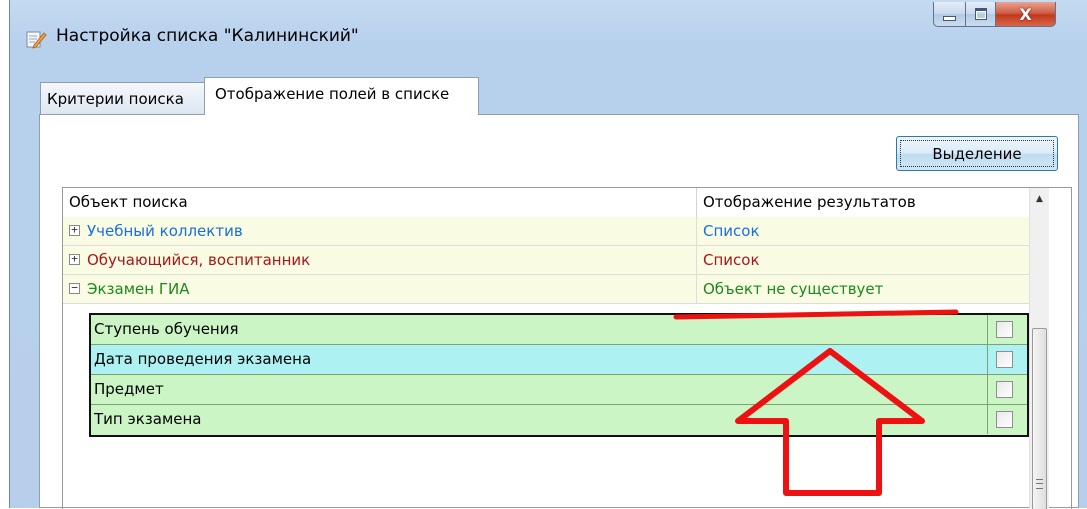 The height and width of the screenshot is (509, 1087). Describe the element at coordinates (546, 260) in the screenshot. I see `table-row: + Обучающийся, воспитанник Список` at that location.